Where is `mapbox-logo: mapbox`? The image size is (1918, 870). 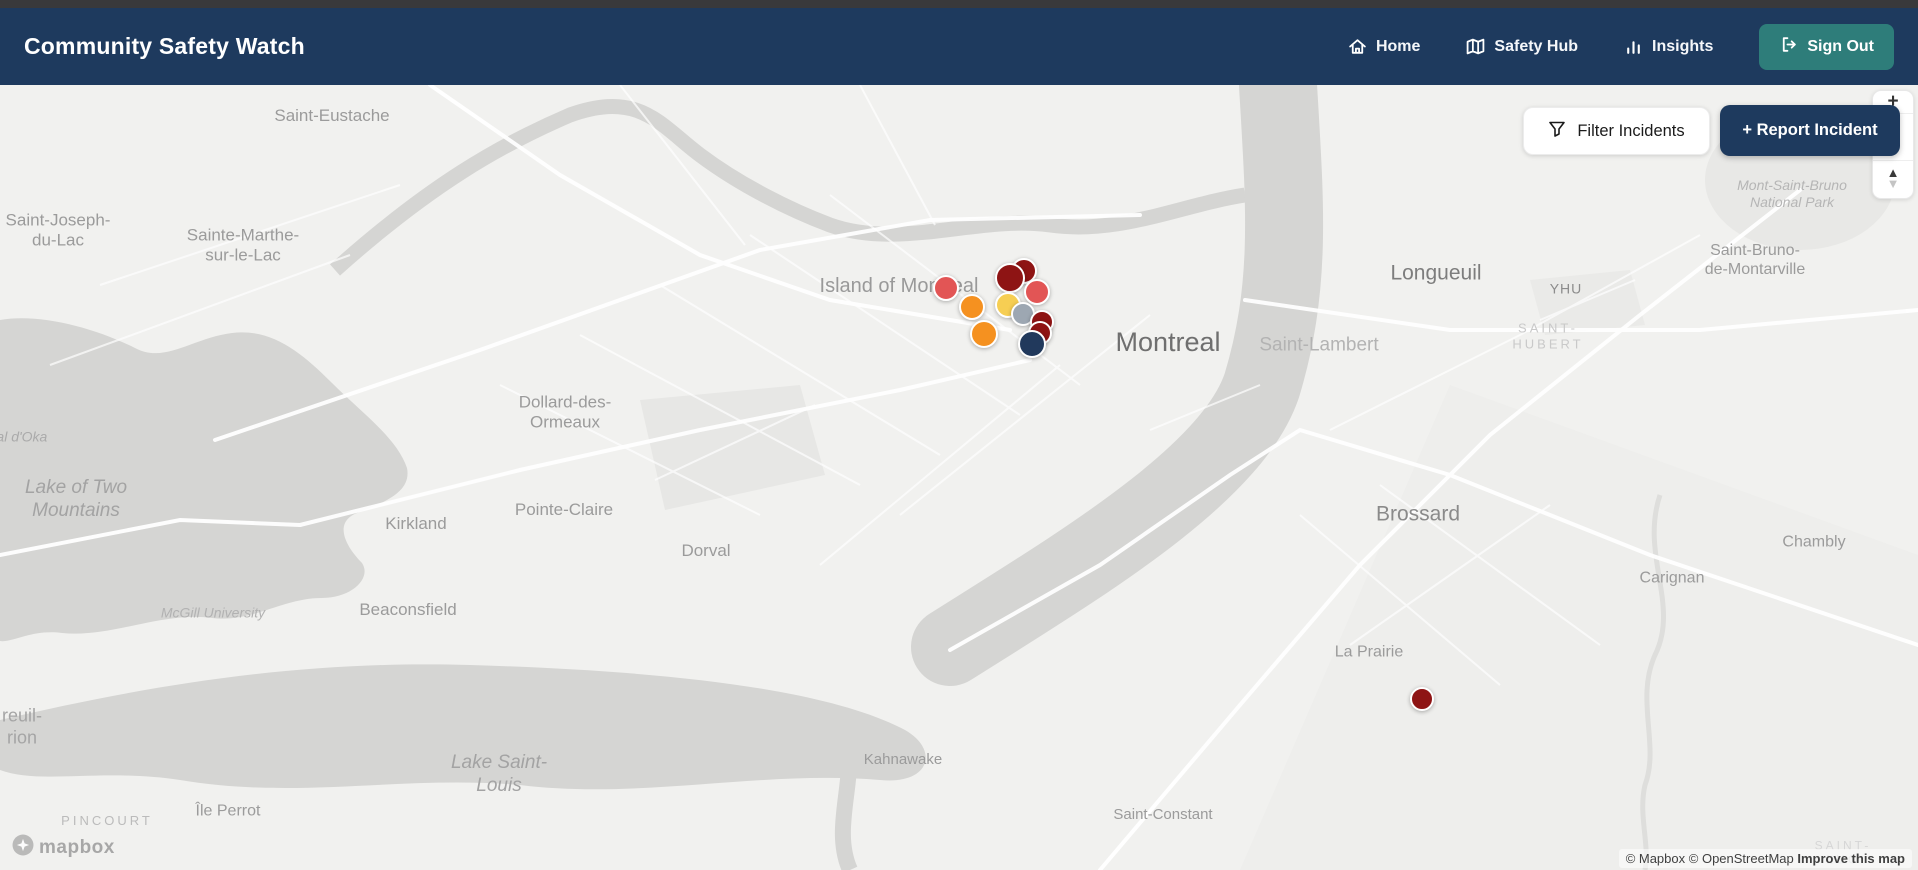 mapbox-logo: mapbox is located at coordinates (63, 847).